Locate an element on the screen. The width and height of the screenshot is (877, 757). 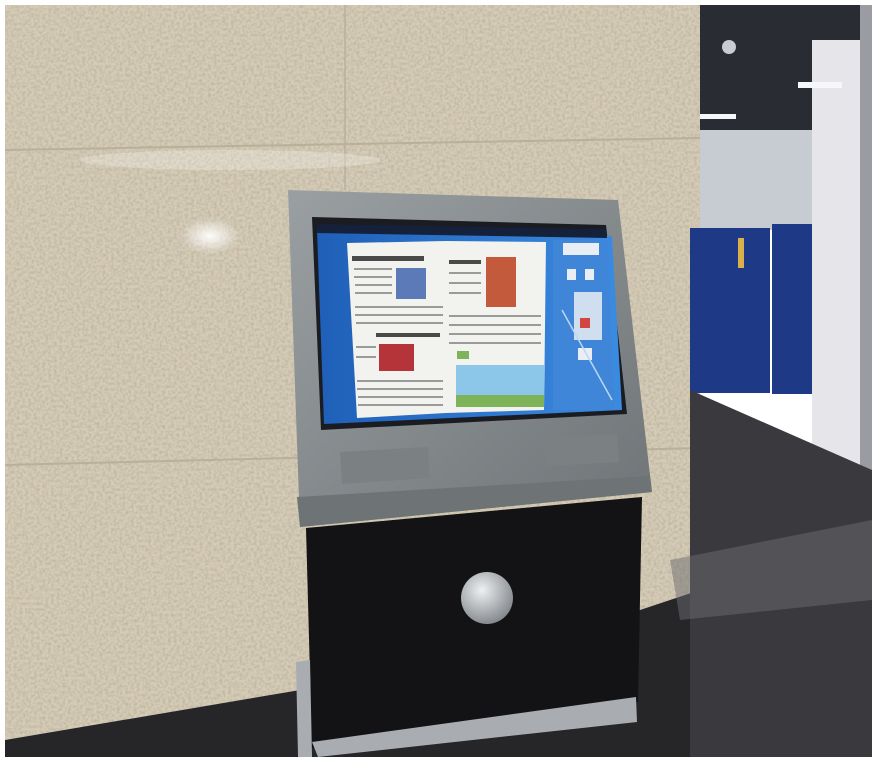
headline-left is located at coordinates (388, 258).